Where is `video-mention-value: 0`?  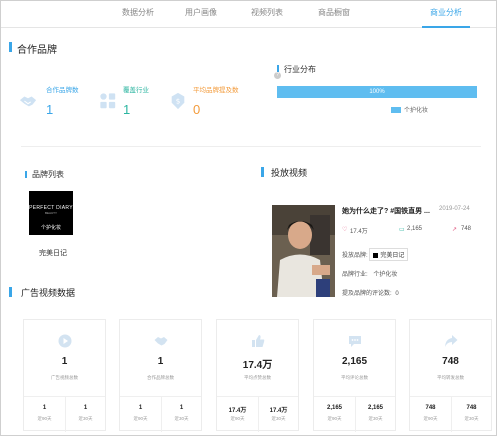 video-mention-value: 0 is located at coordinates (397, 294).